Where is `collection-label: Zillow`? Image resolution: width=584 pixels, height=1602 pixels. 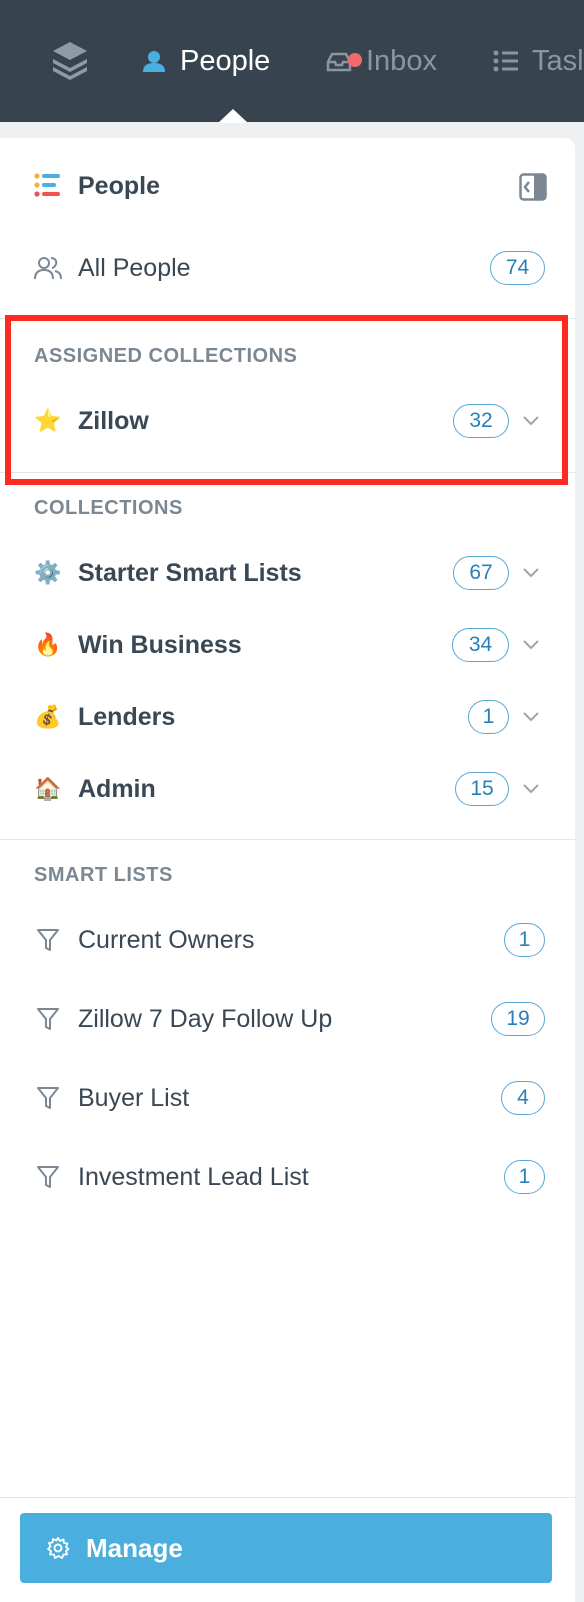
collection-label: Zillow is located at coordinates (113, 420).